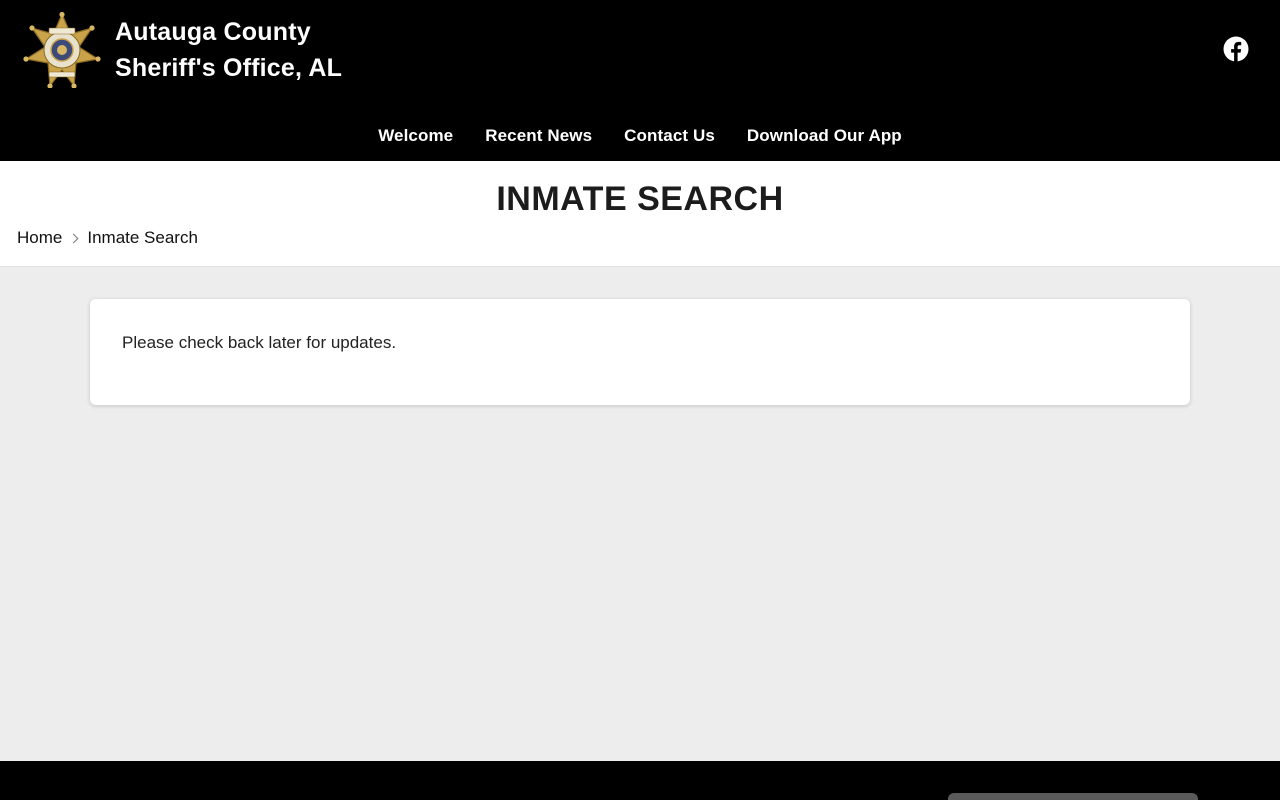  I want to click on nav-recent-news: Recent News, so click(538, 136).